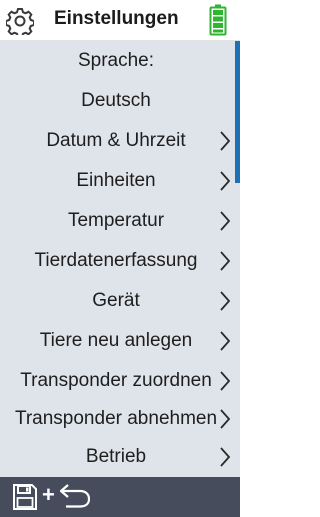 Image resolution: width=320 pixels, height=517 pixels. I want to click on menu-item-language-value: Deutsch, so click(116, 101).